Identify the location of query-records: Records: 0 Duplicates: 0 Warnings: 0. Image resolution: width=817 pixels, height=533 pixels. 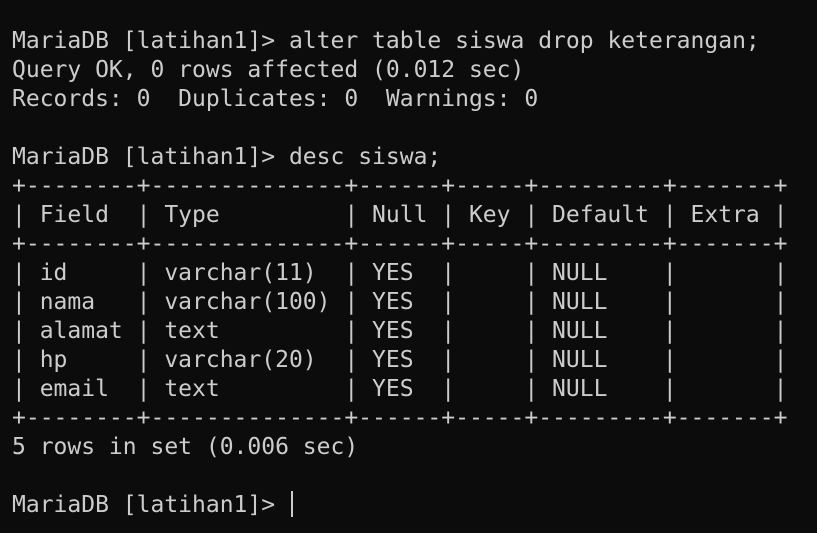
(275, 99).